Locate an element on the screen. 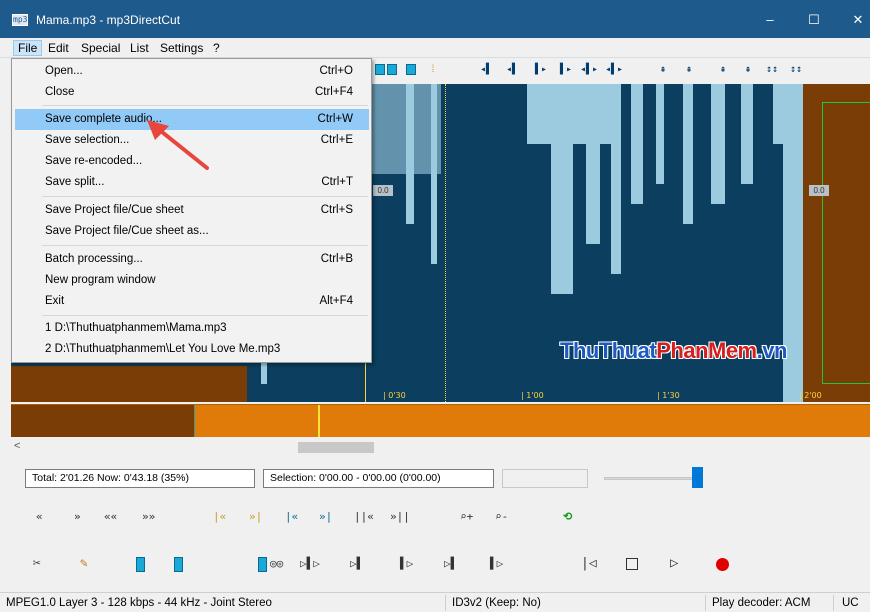 This screenshot has height=612, width=870. menu-item-new-window: New program window is located at coordinates (192, 280).